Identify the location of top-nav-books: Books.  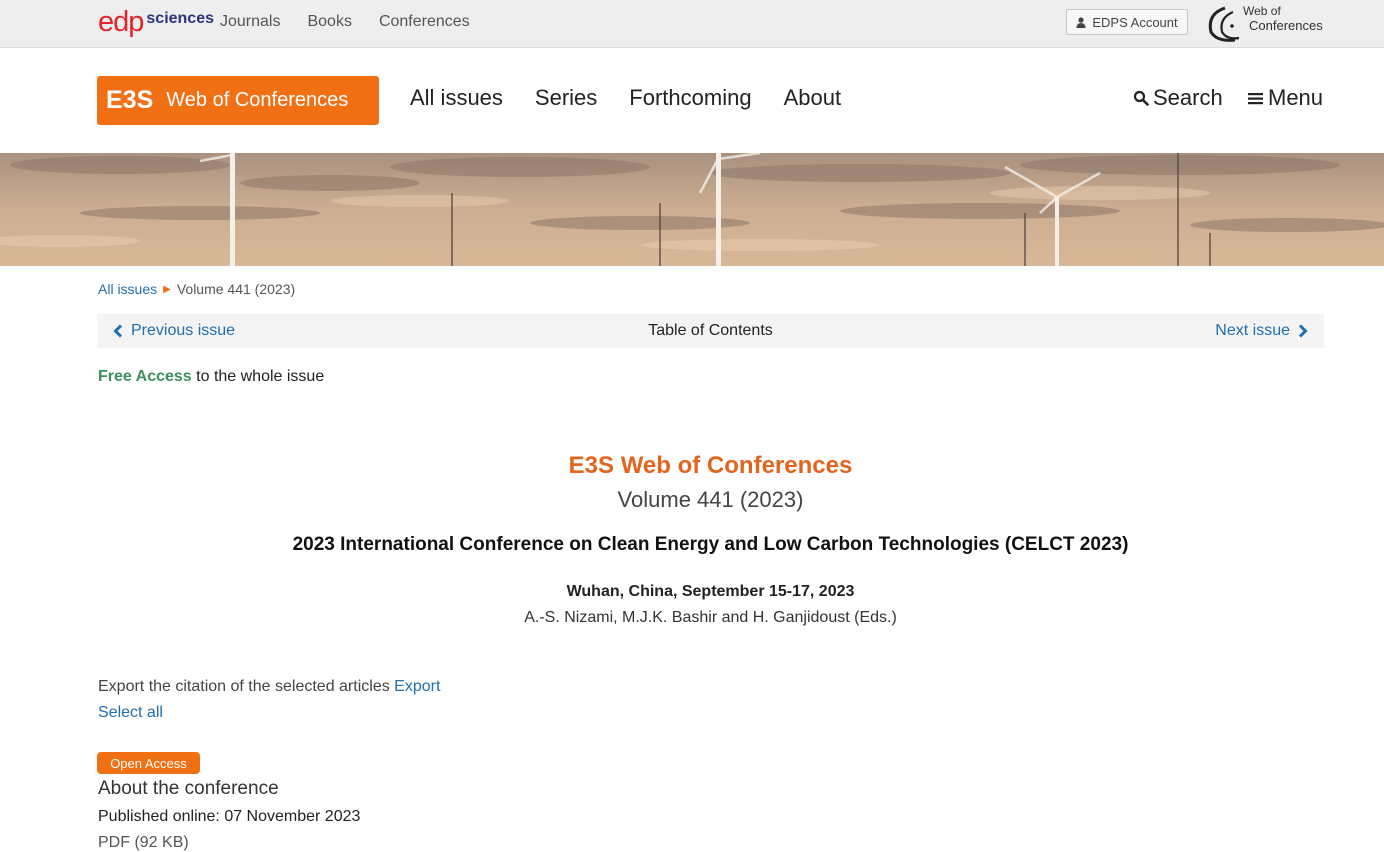
(329, 22).